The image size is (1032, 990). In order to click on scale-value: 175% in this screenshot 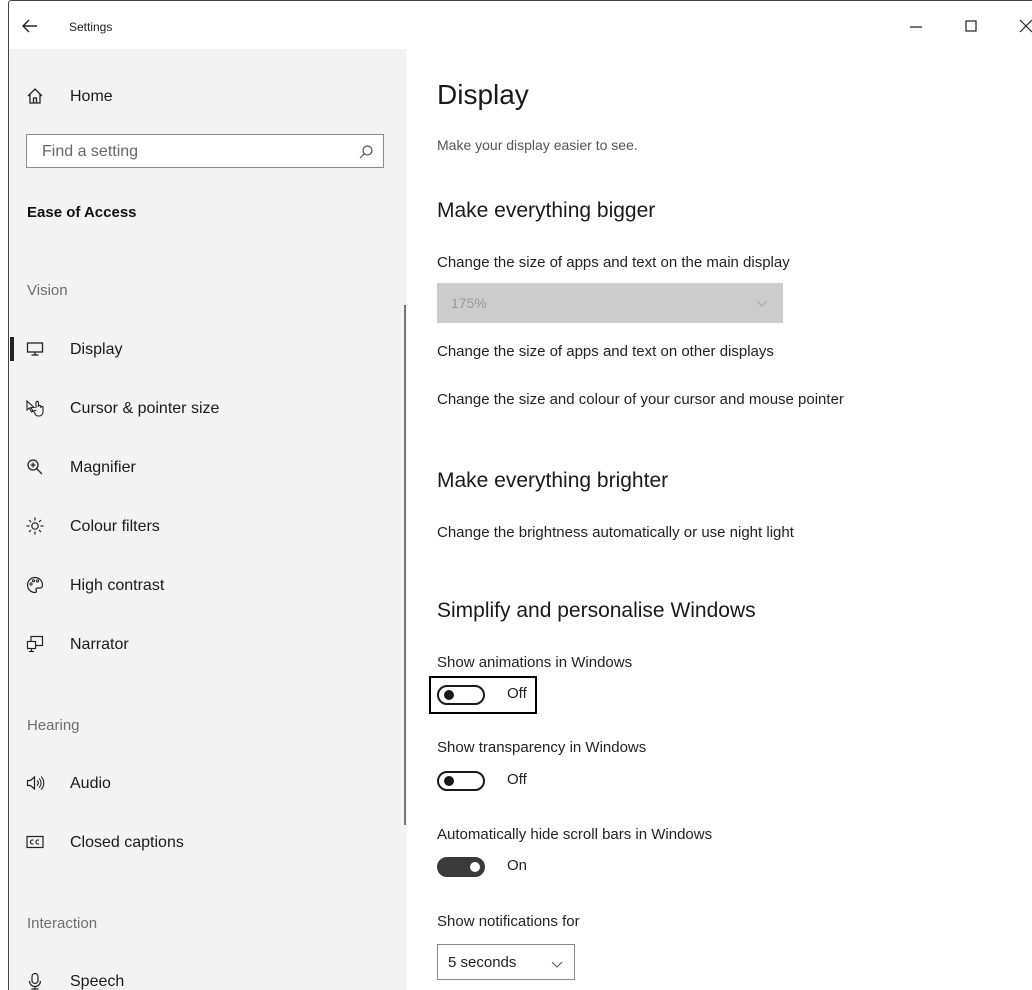, I will do `click(469, 303)`.